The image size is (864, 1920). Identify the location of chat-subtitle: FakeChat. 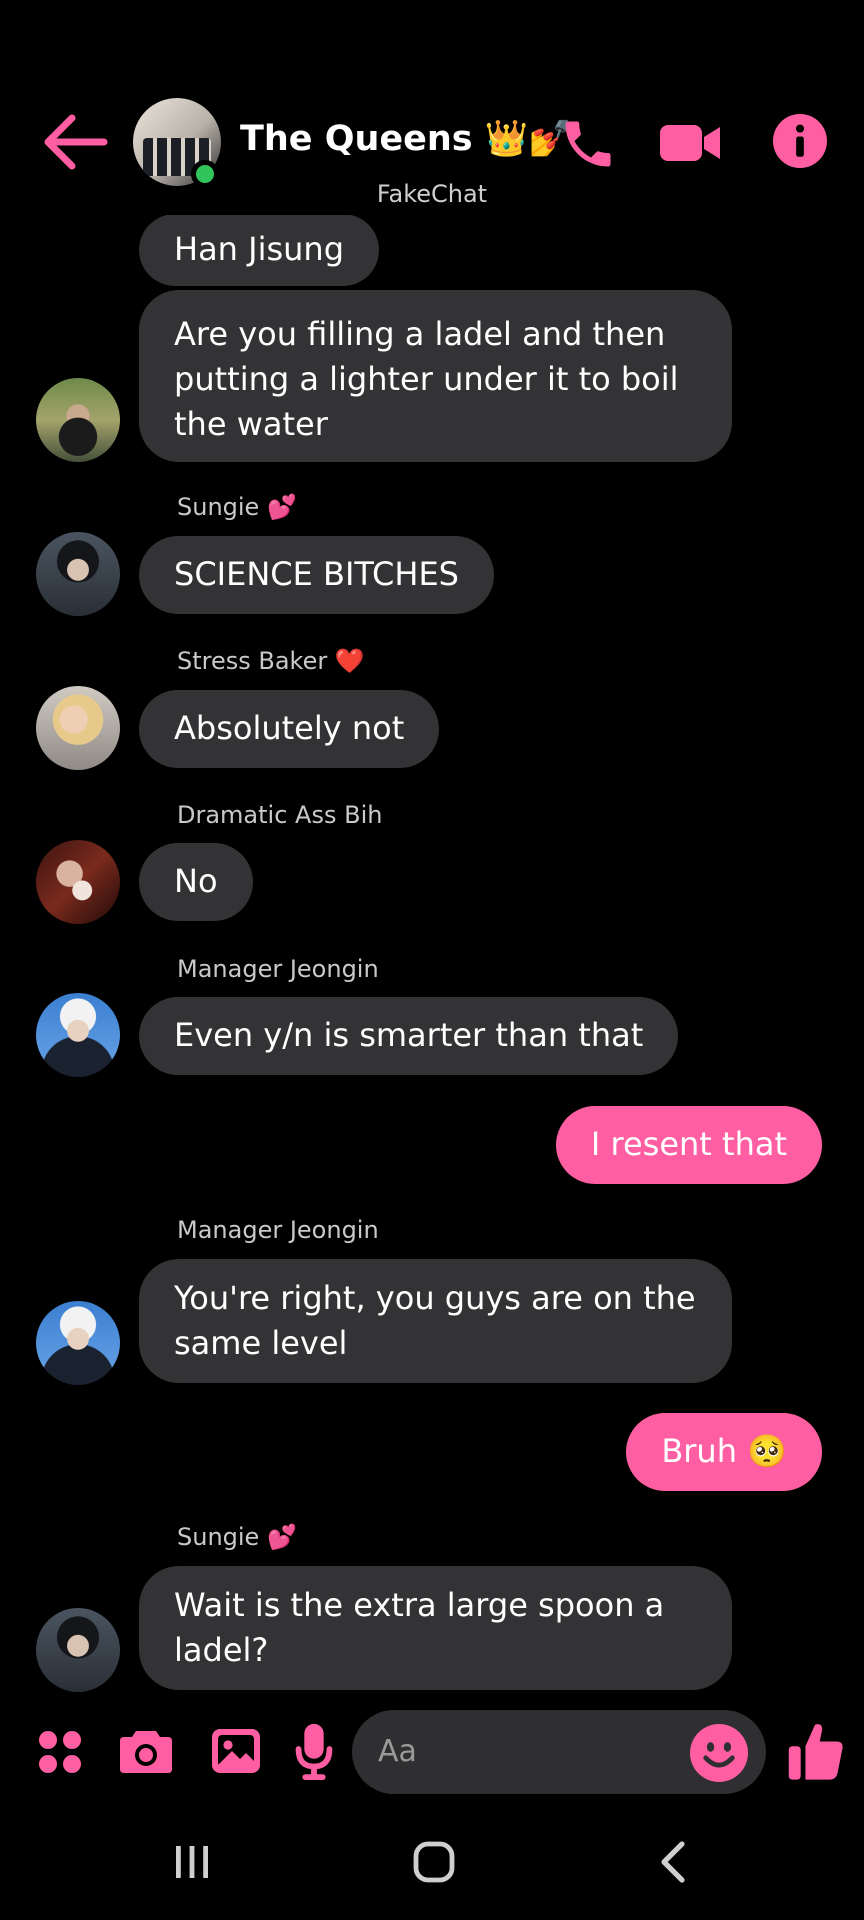
(432, 194).